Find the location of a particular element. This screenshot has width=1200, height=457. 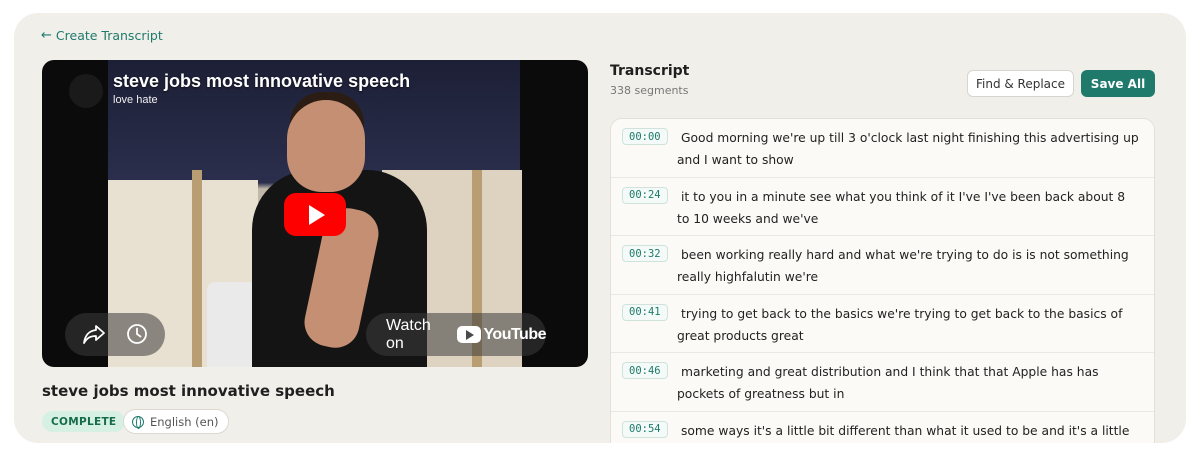

play-button is located at coordinates (315, 214).